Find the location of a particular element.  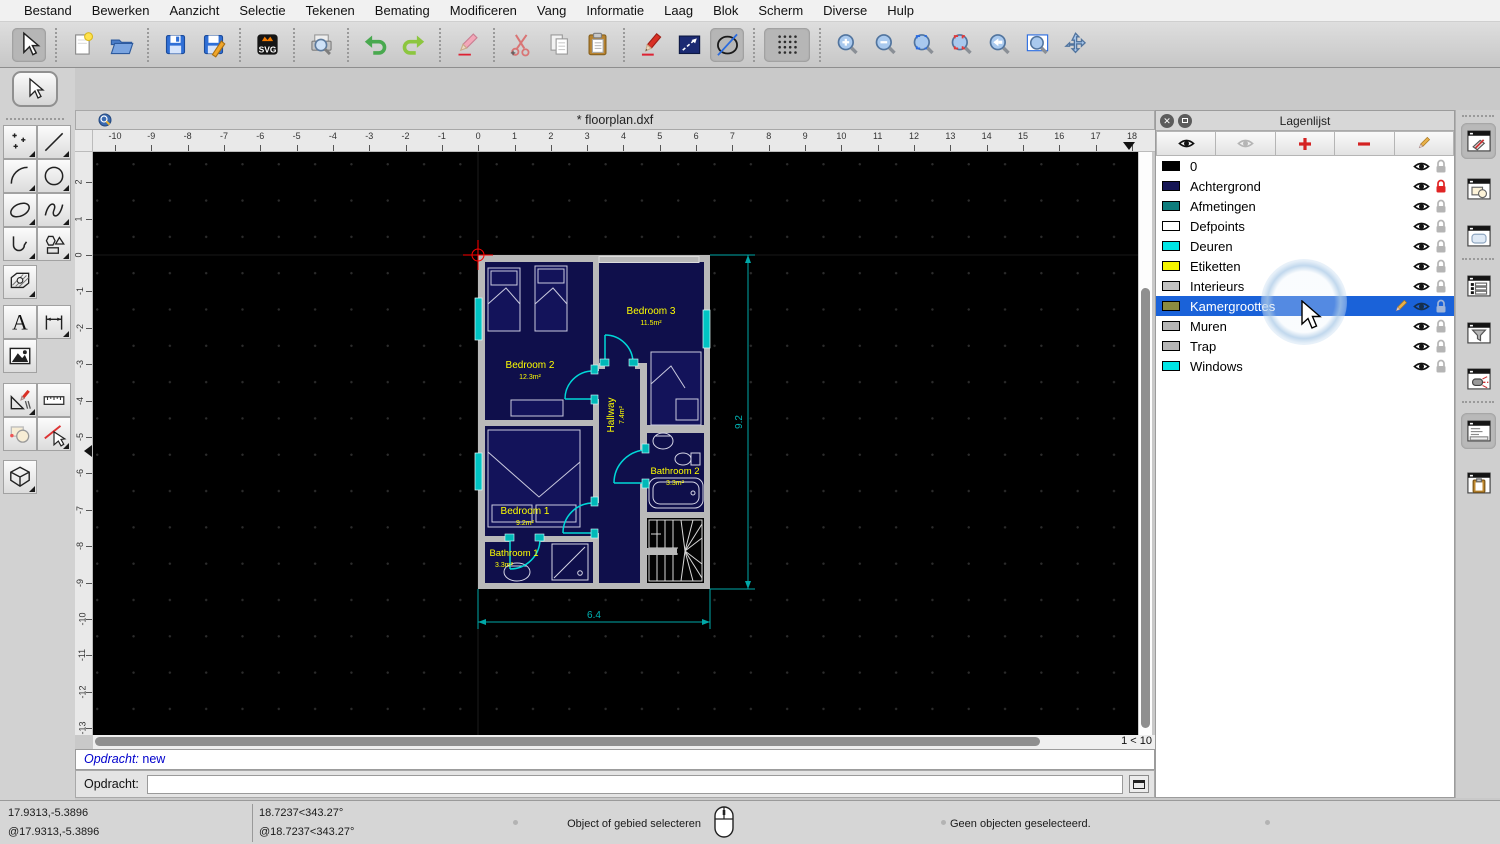

modify-selection-tool-button is located at coordinates (54, 434).